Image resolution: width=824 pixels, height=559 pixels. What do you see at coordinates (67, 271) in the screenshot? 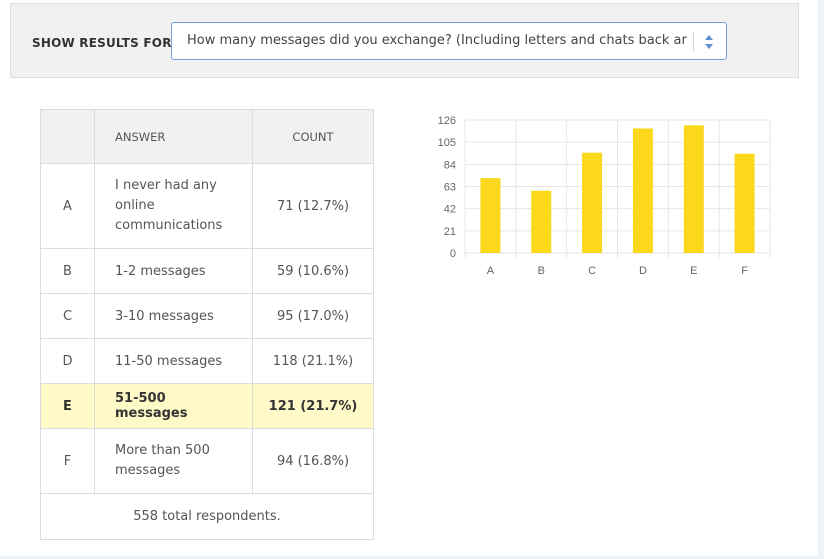
I see `row-letter: B` at bounding box center [67, 271].